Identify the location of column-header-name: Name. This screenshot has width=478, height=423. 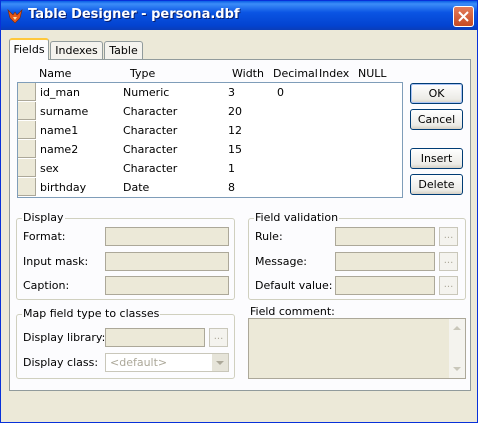
(55, 73).